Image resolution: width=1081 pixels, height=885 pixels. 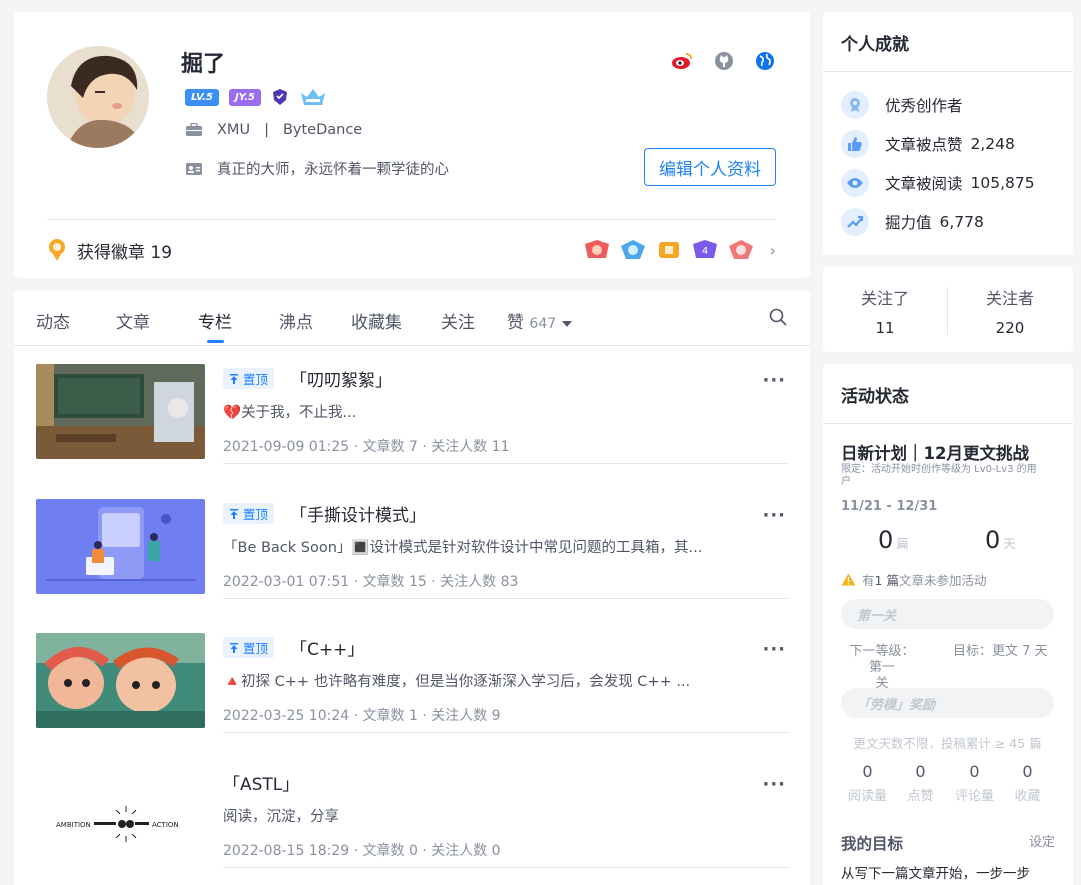 What do you see at coordinates (935, 874) in the screenshot?
I see `goal-description: 从写下一篇文章开始，一步一步` at bounding box center [935, 874].